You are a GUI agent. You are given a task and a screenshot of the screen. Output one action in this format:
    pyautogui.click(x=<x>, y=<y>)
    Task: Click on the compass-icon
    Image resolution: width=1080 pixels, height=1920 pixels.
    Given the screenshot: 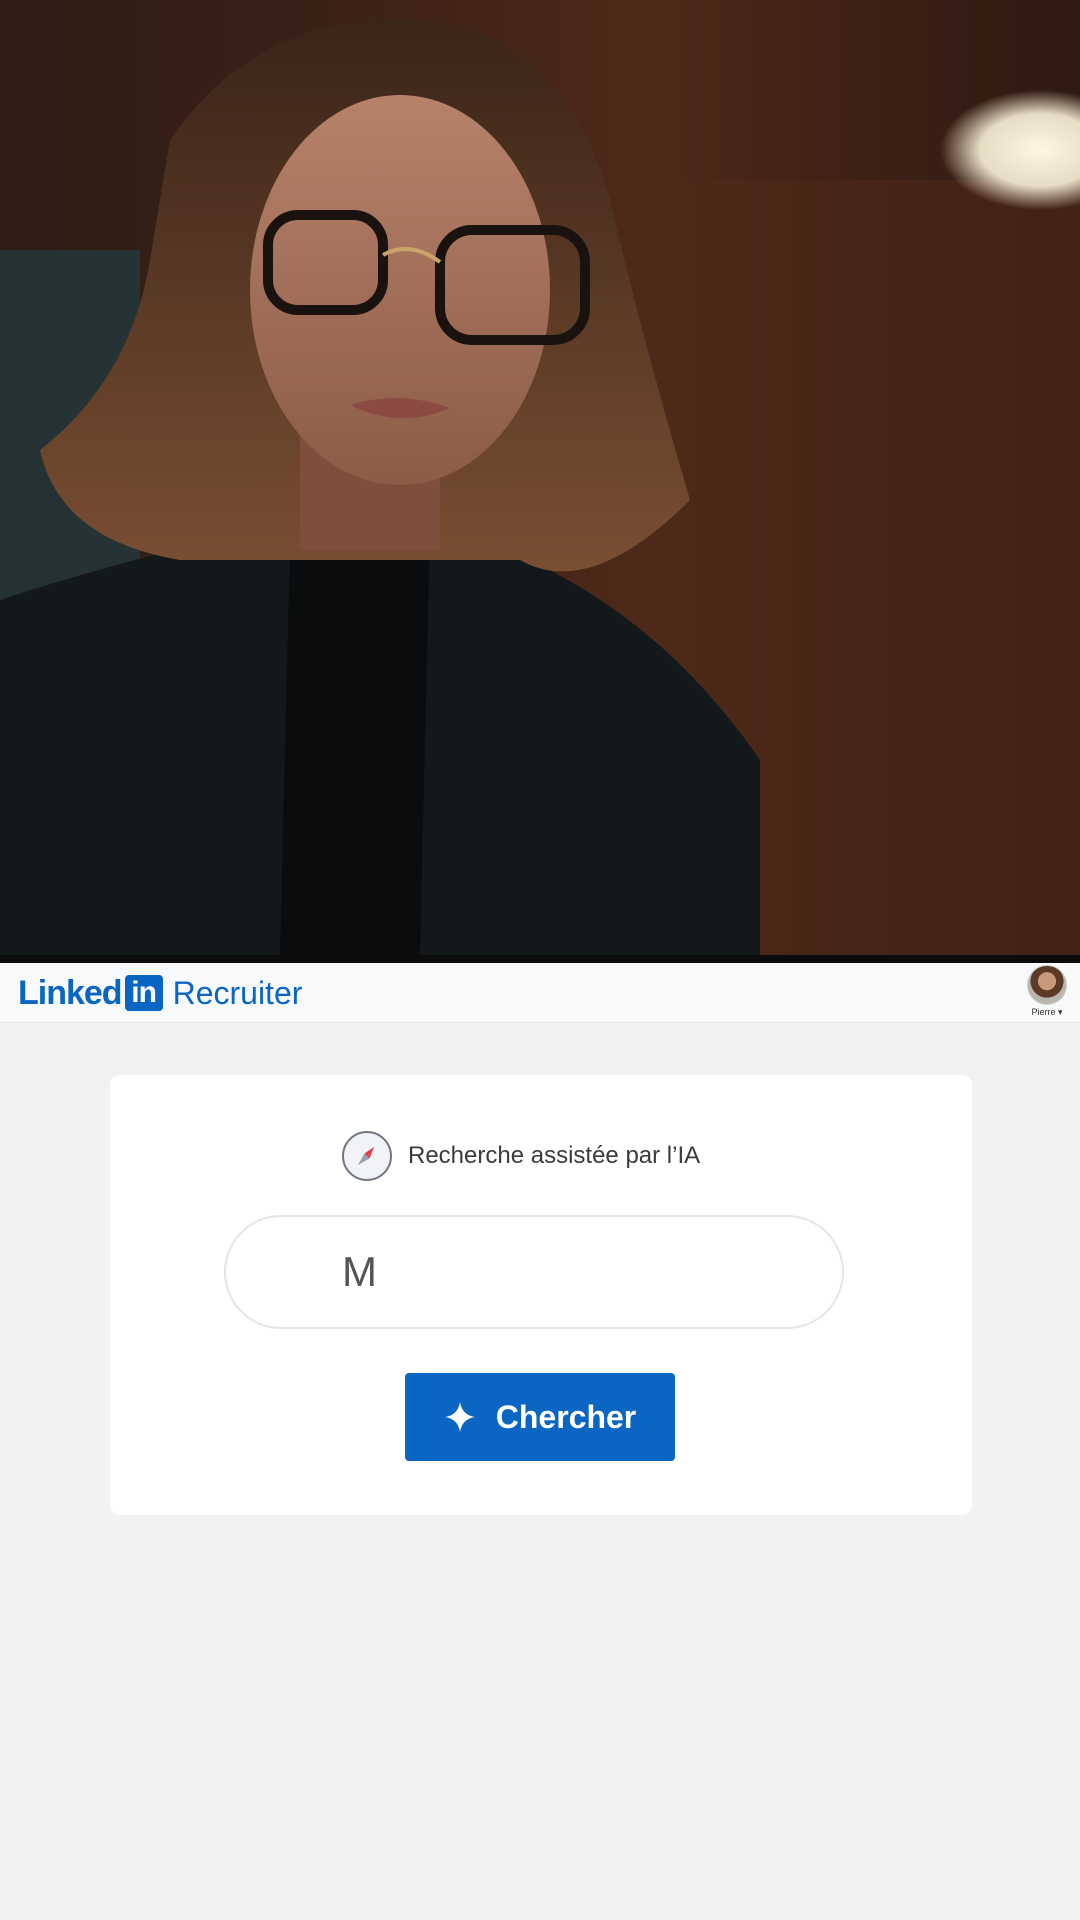 What is the action you would take?
    pyautogui.click(x=367, y=1156)
    